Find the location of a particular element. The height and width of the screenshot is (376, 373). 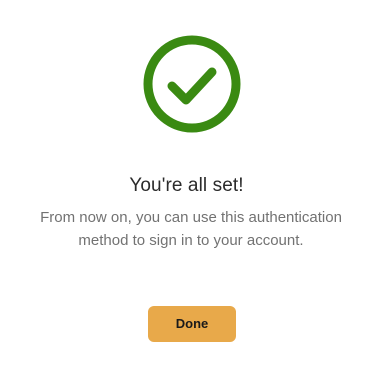

done-button: Done is located at coordinates (192, 324).